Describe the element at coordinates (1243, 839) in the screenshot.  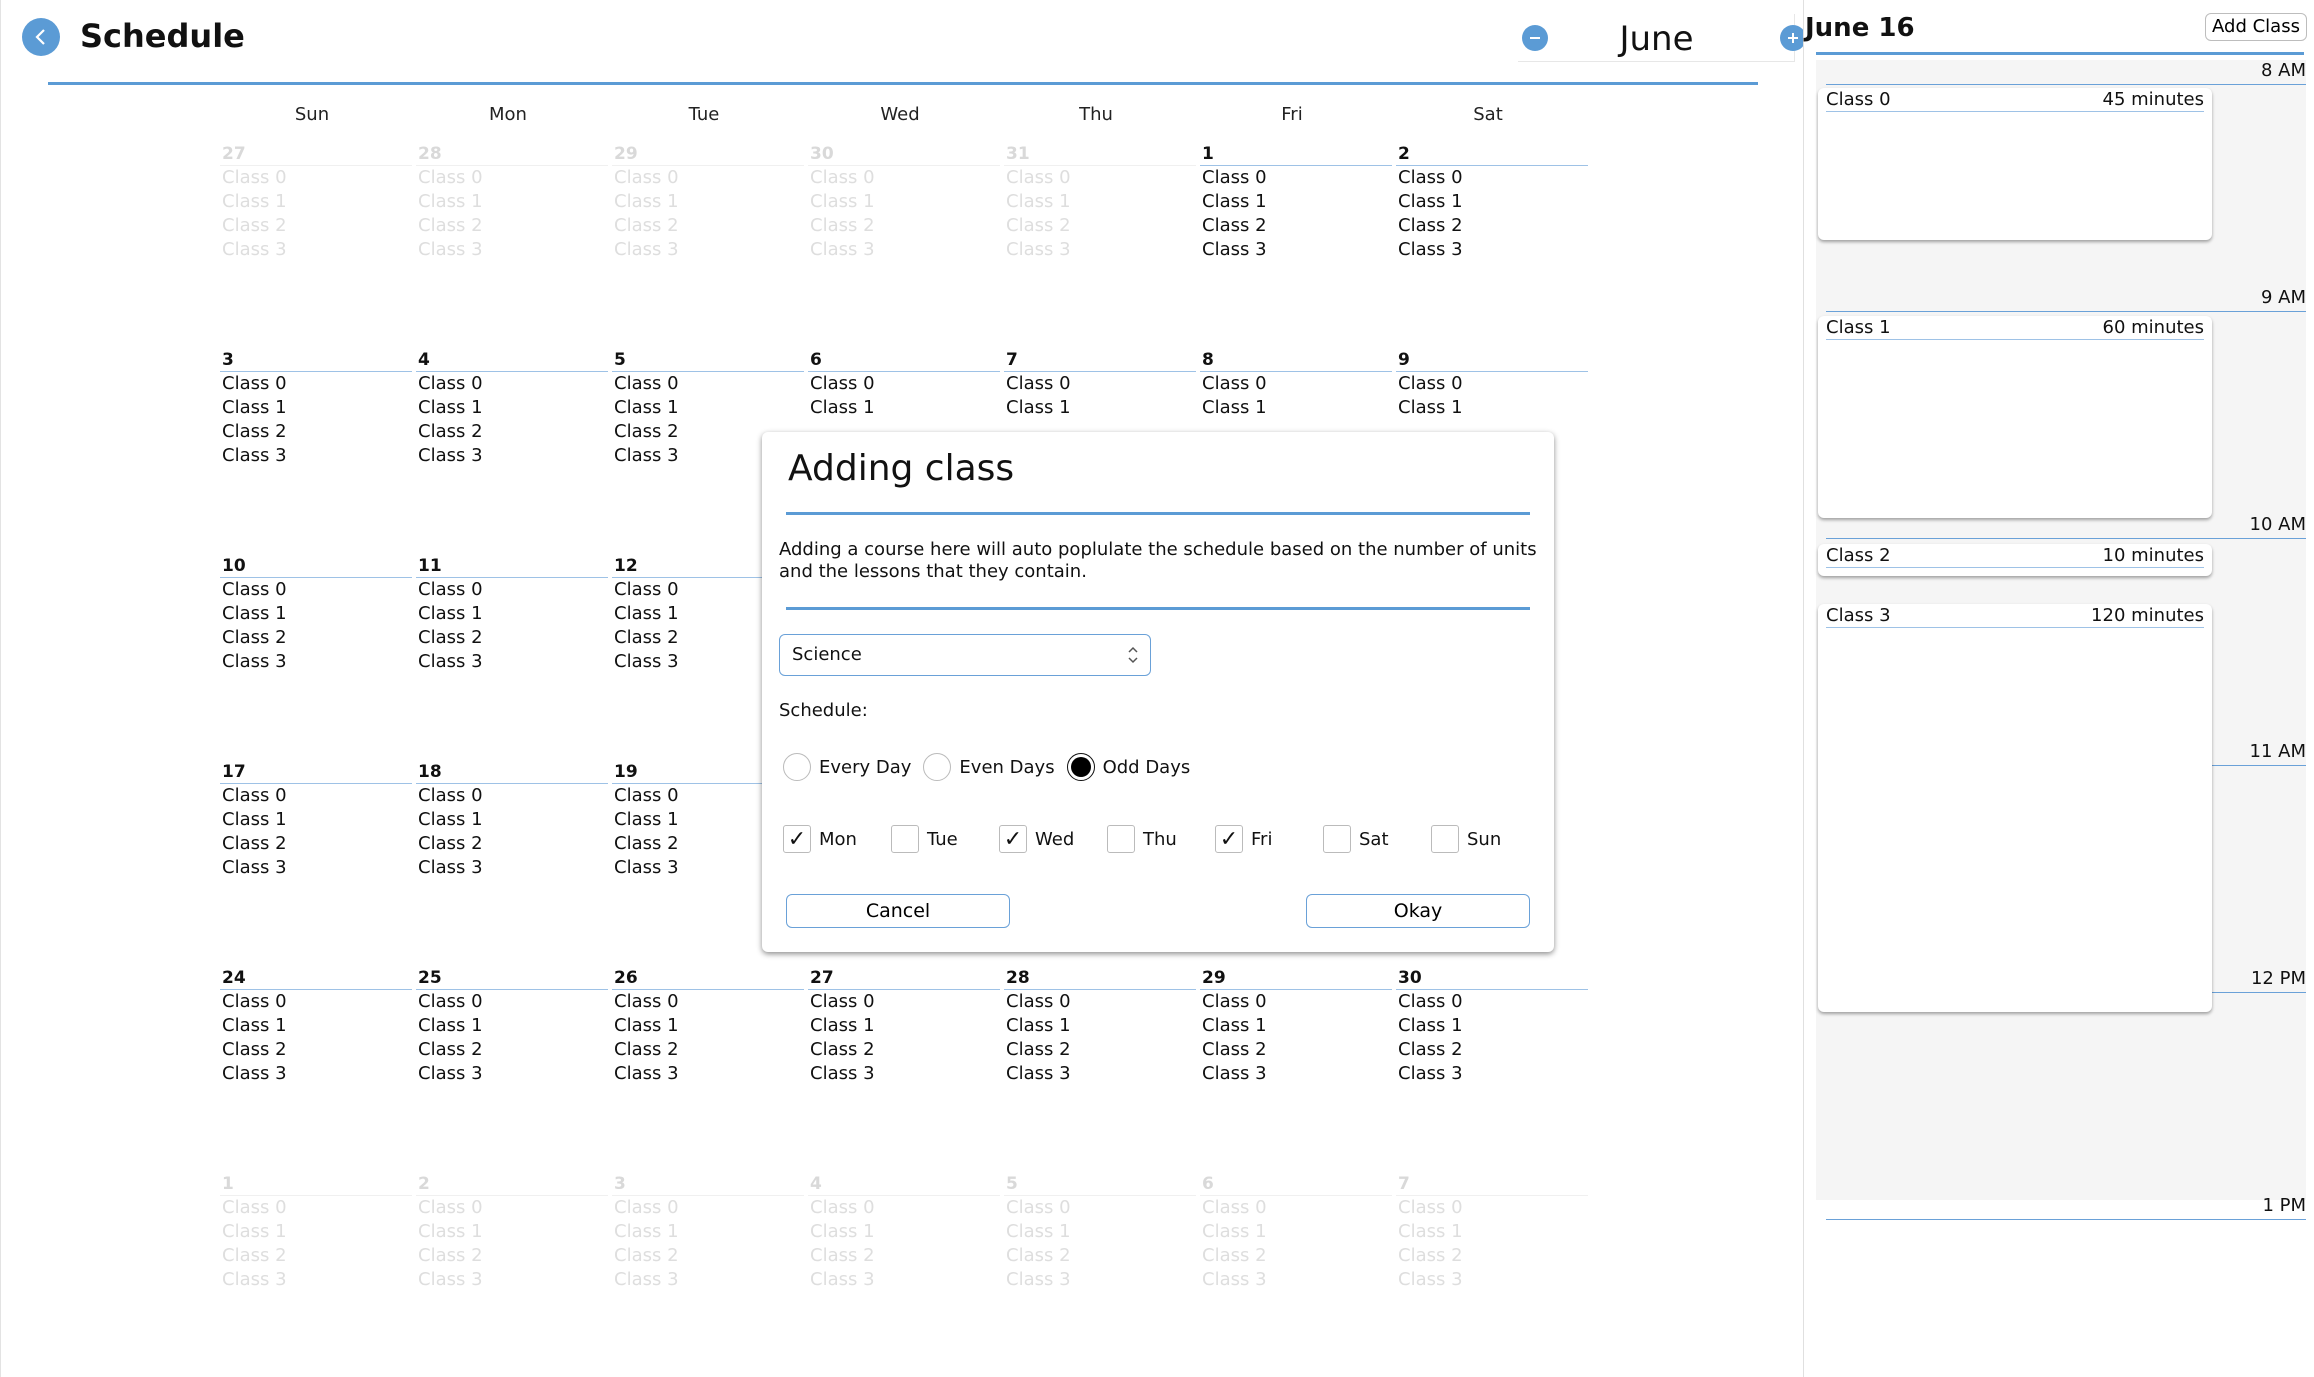
I see `checkbox-fri: ✓ Fri` at that location.